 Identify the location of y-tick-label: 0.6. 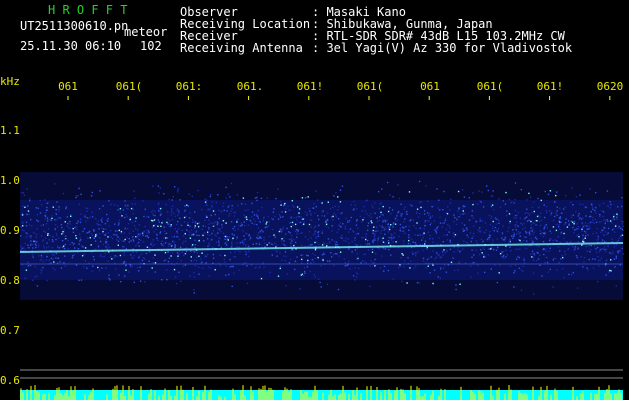
(10, 380).